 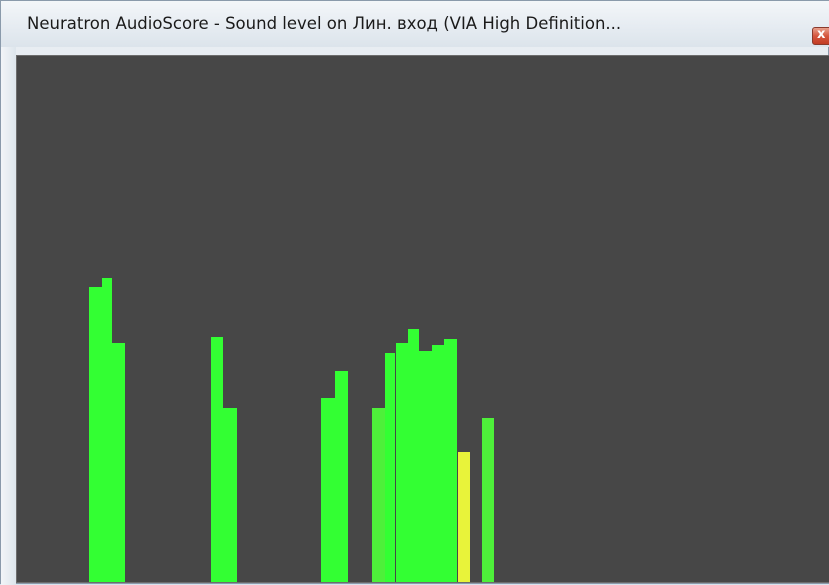 What do you see at coordinates (8, 316) in the screenshot?
I see `window-frame-edge` at bounding box center [8, 316].